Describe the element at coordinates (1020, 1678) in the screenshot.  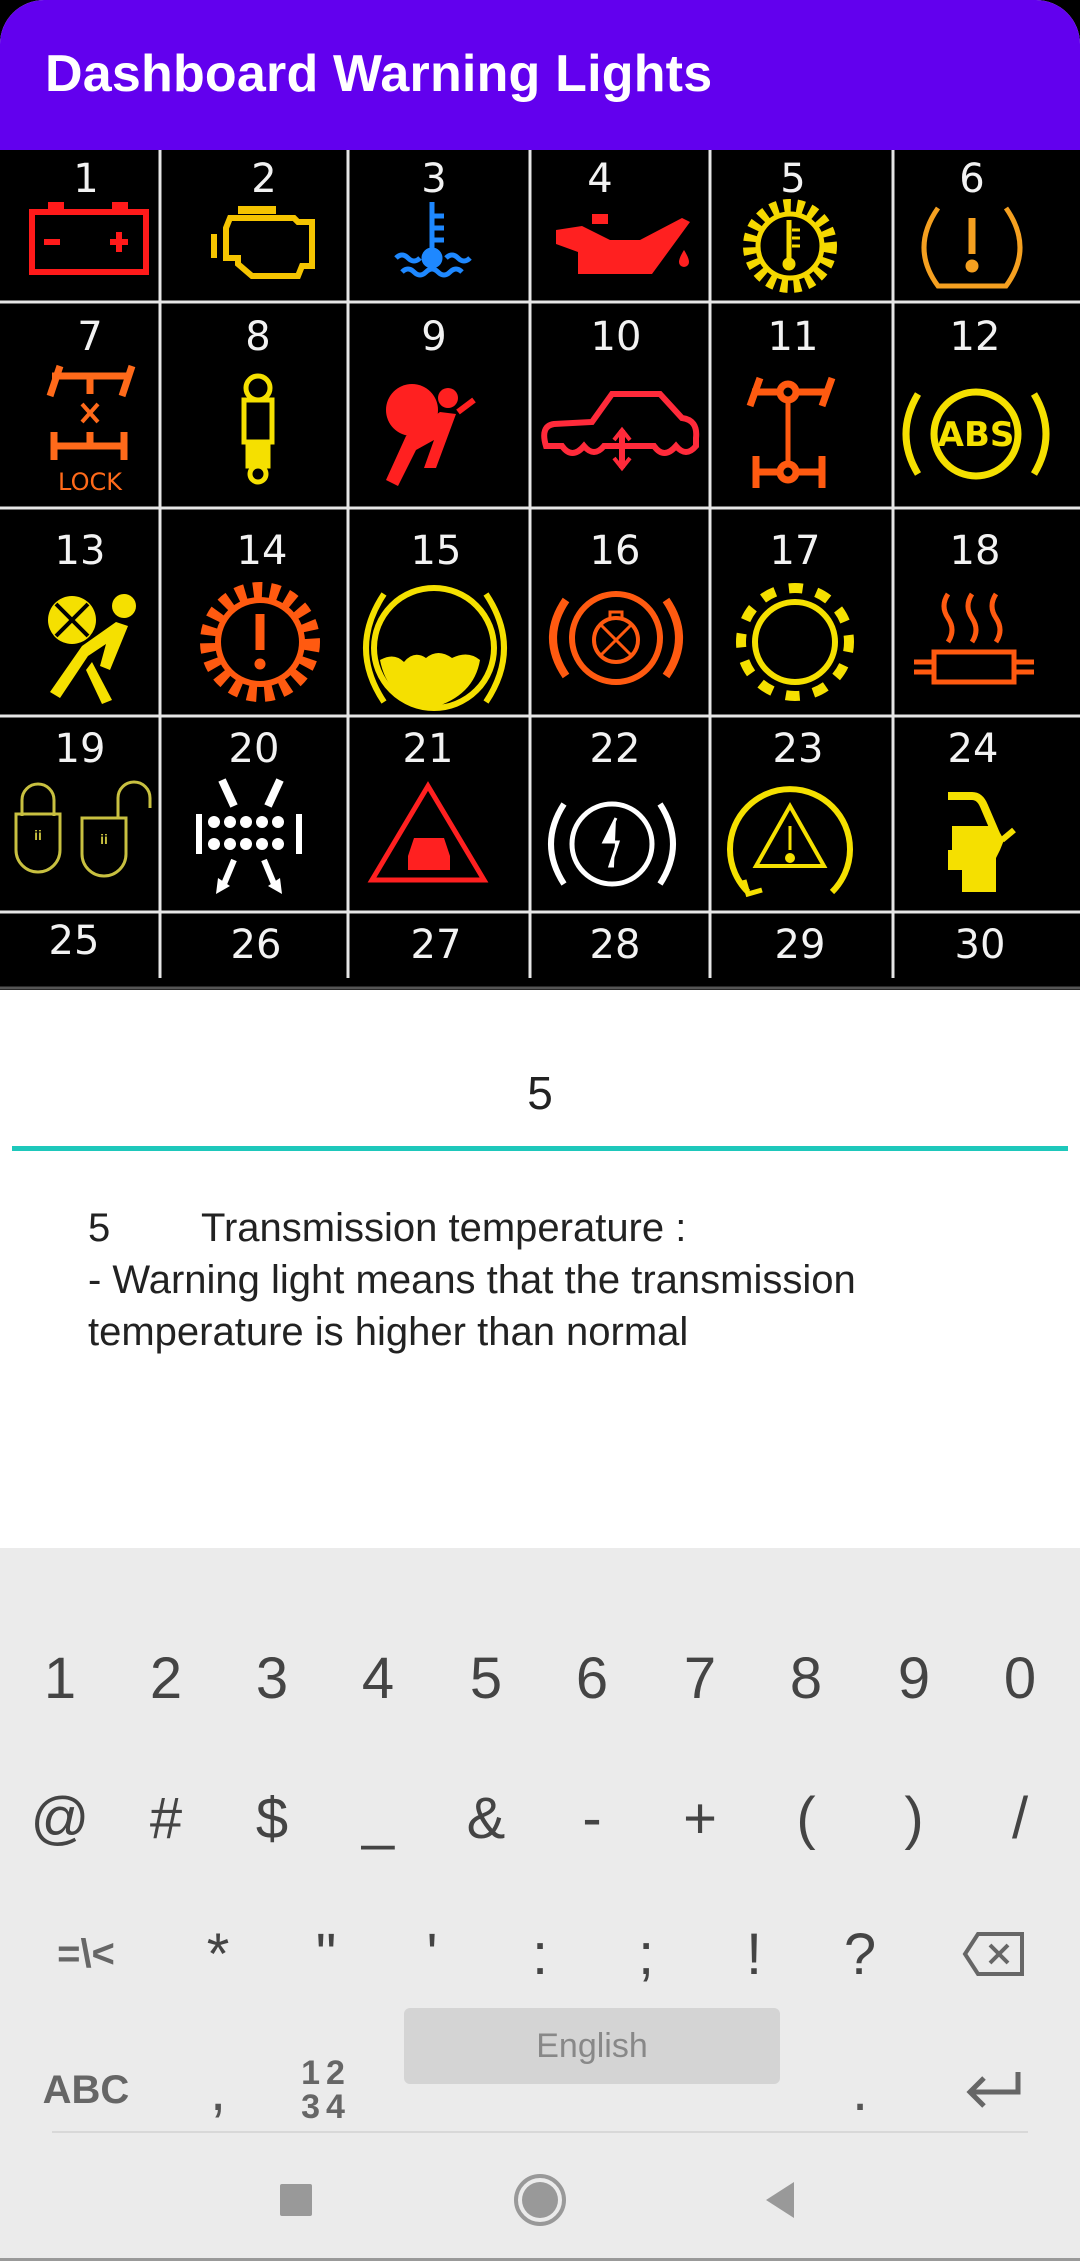
I see `key-0: 0` at that location.